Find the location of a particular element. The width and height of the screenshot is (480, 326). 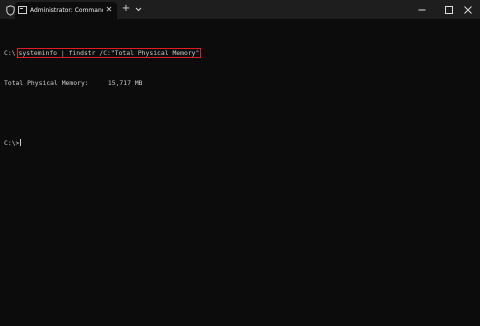

prompt: C:\> is located at coordinates (12, 143).